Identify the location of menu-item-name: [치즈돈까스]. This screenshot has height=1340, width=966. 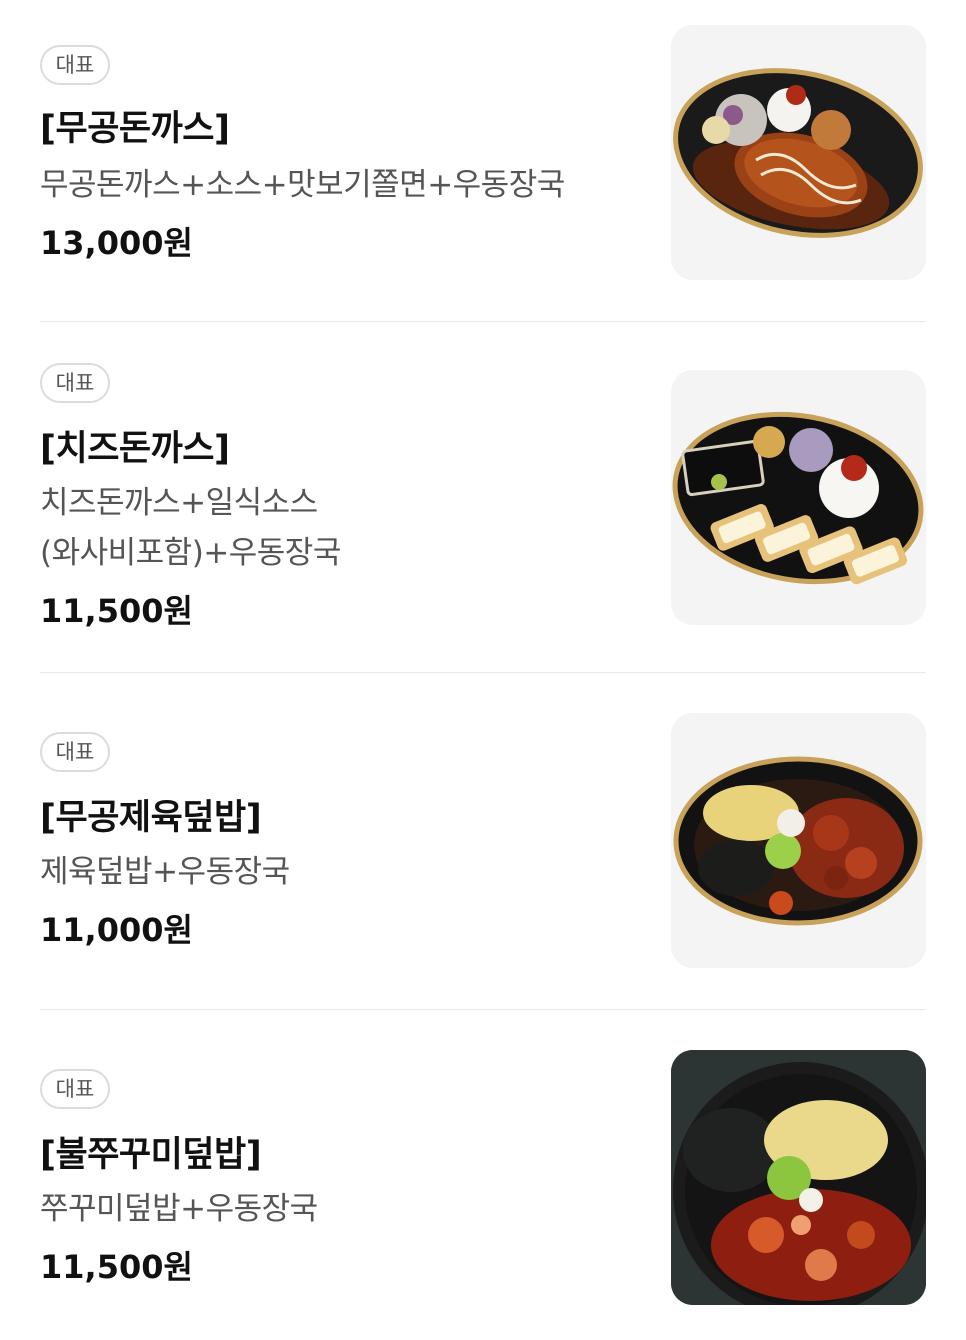
(135, 449).